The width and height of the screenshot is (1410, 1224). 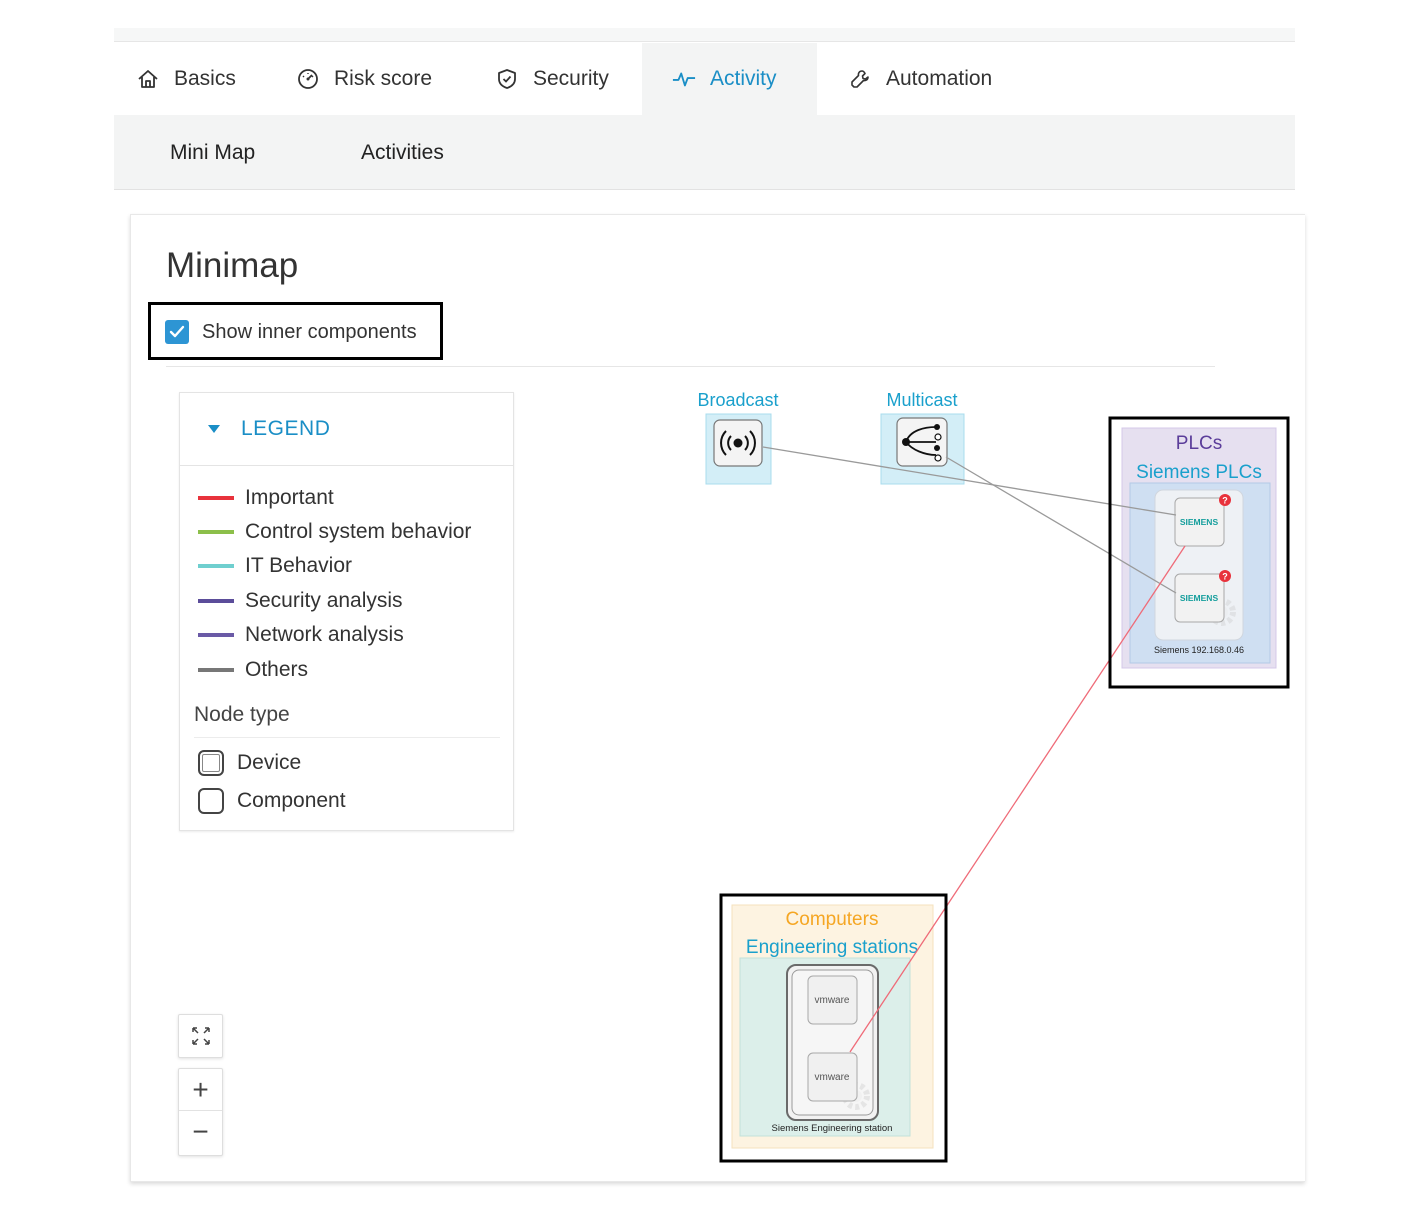 I want to click on tab-label: Activity, so click(x=743, y=78).